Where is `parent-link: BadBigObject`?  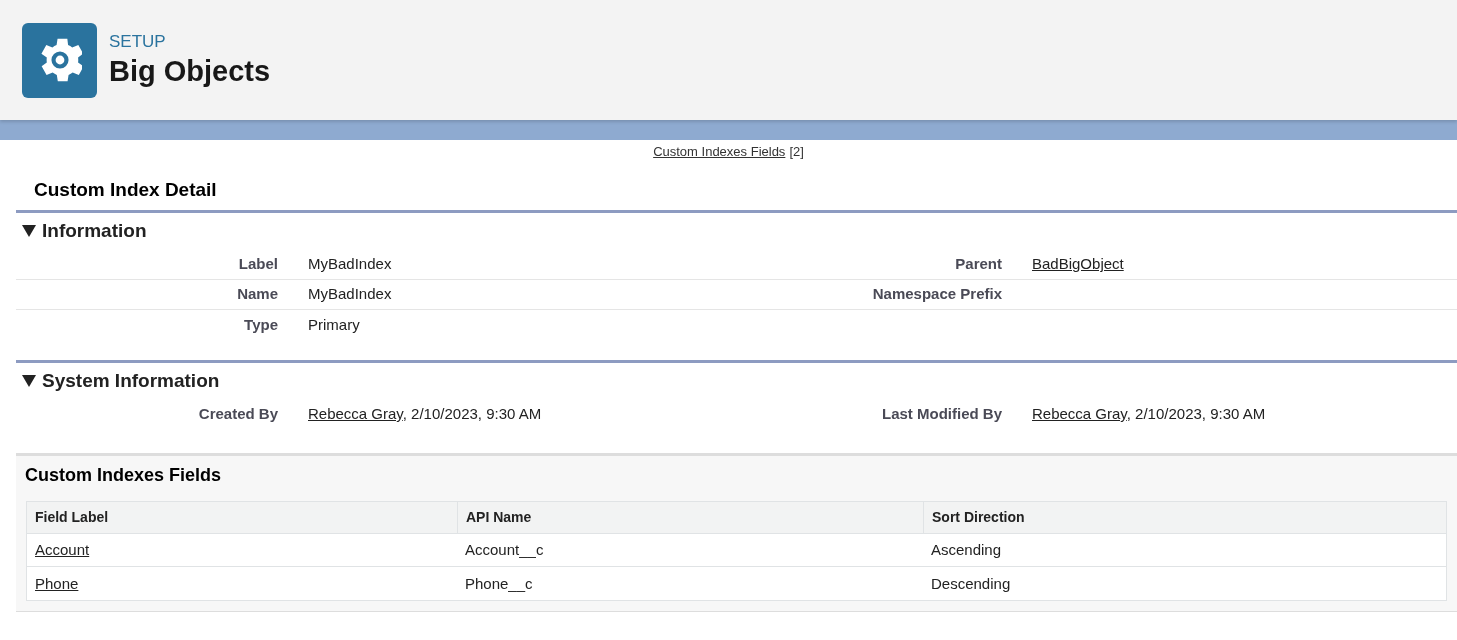
parent-link: BadBigObject is located at coordinates (1078, 263).